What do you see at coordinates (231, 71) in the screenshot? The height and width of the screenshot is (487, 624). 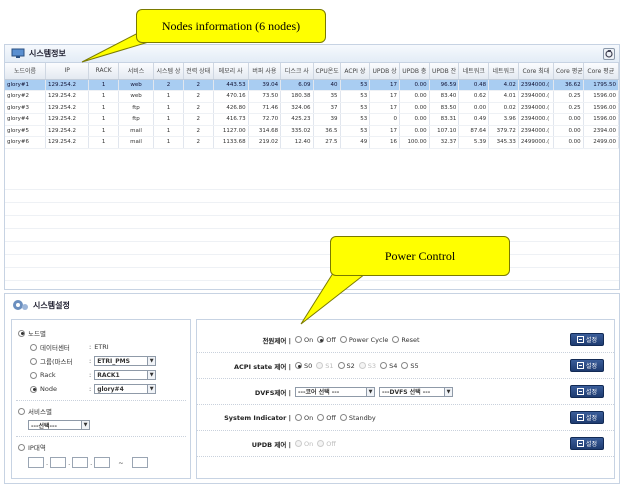 I see `column-header: 메모리 사` at bounding box center [231, 71].